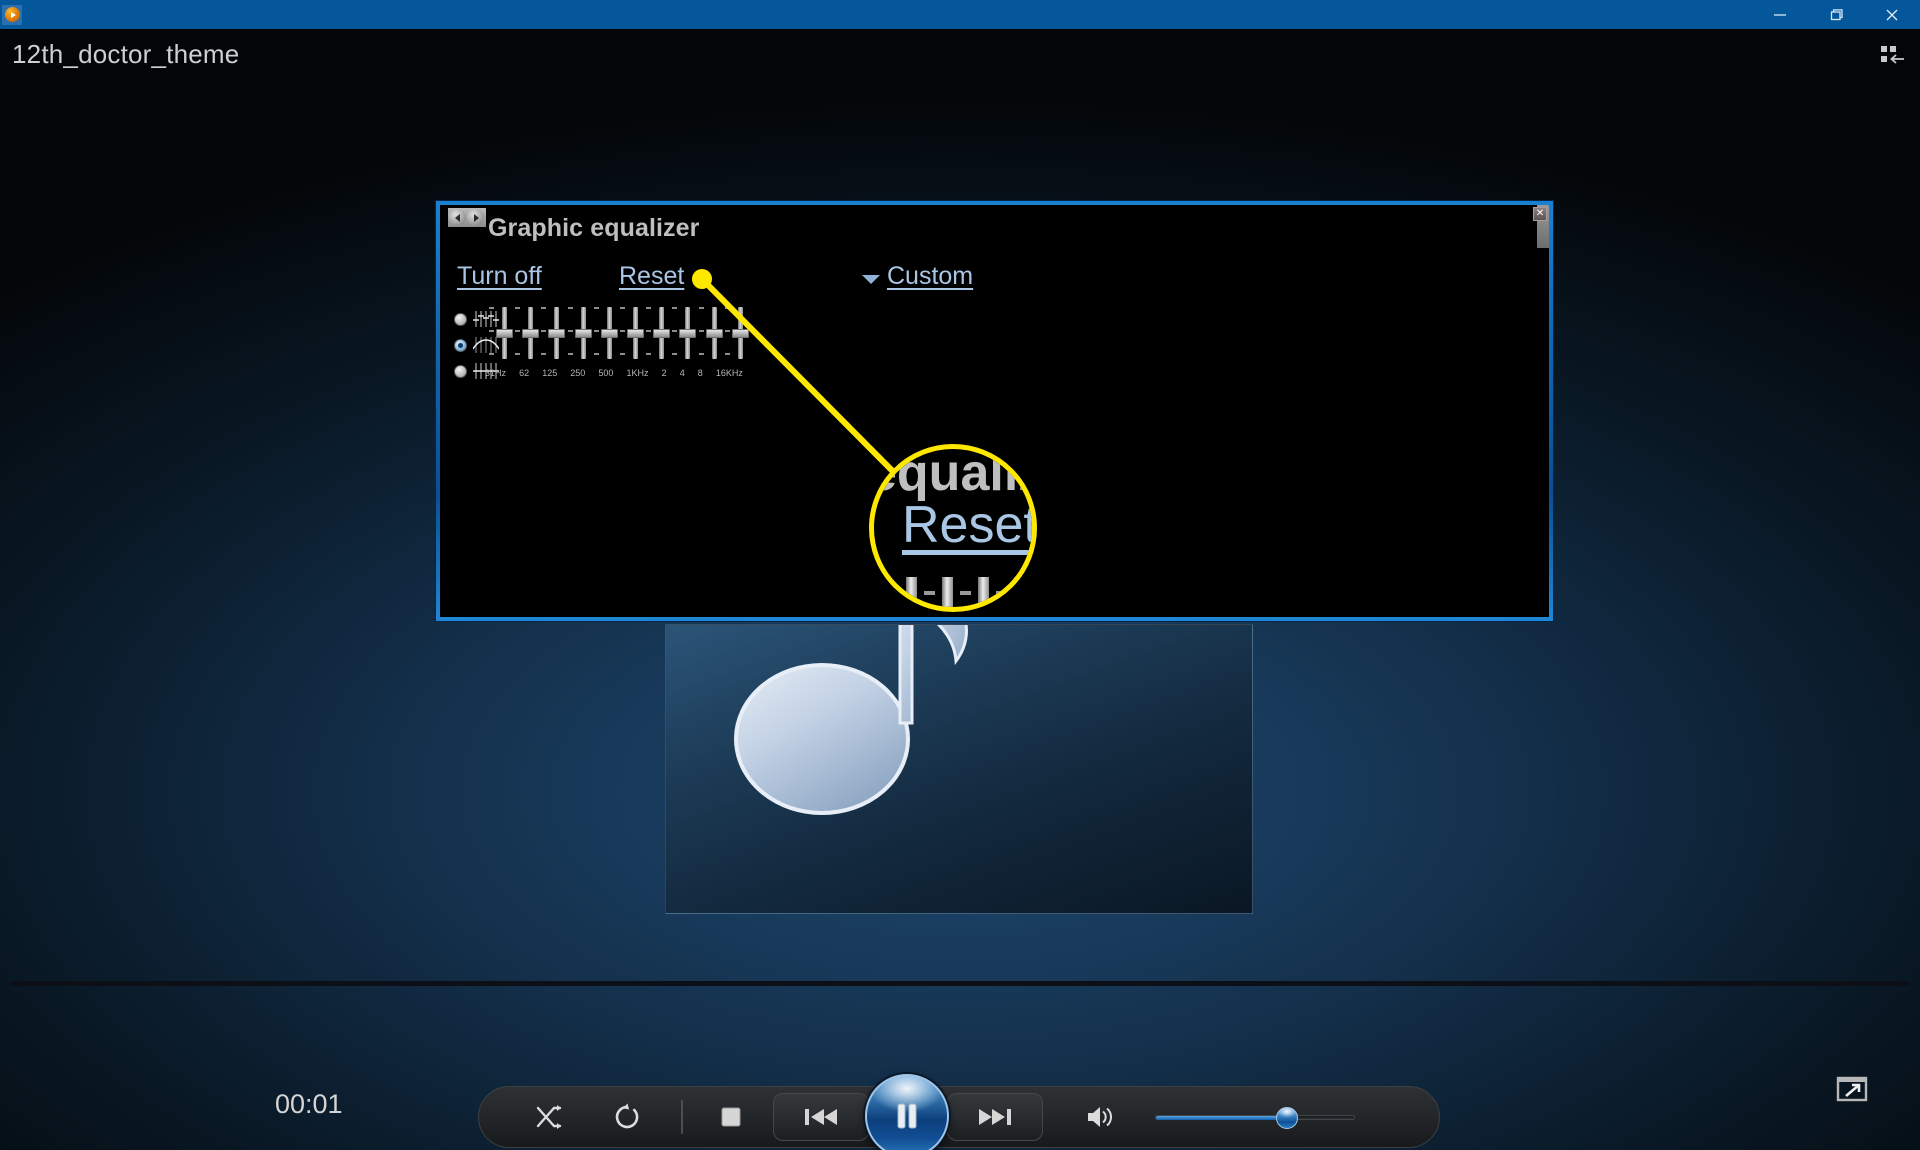 This screenshot has height=1150, width=1920. I want to click on panel-title: Graphic equalizer, so click(594, 228).